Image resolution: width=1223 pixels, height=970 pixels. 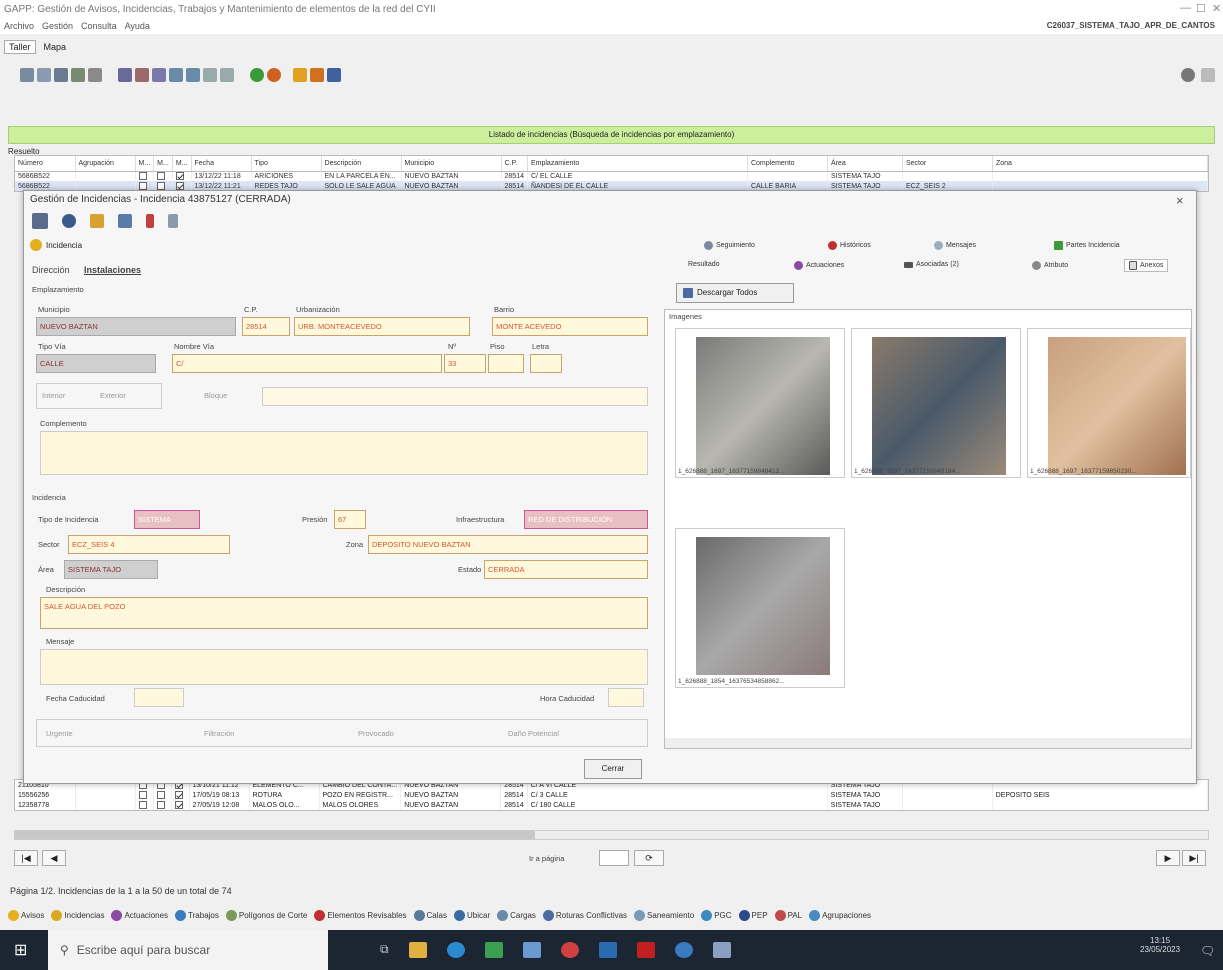 I want to click on interior-checkbox: Interior, so click(x=53, y=395).